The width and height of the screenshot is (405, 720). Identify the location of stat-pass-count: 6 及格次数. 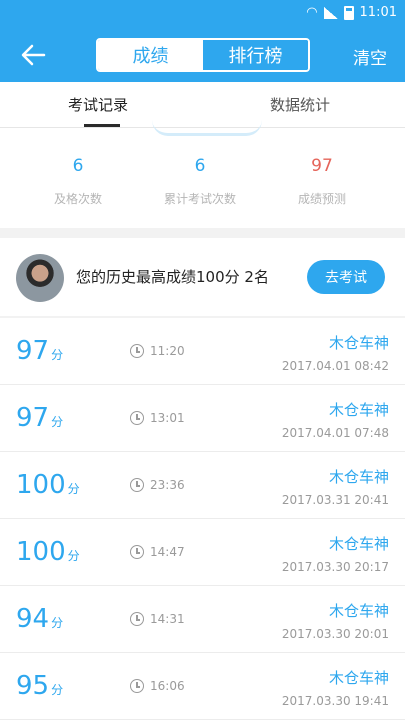
(78, 181).